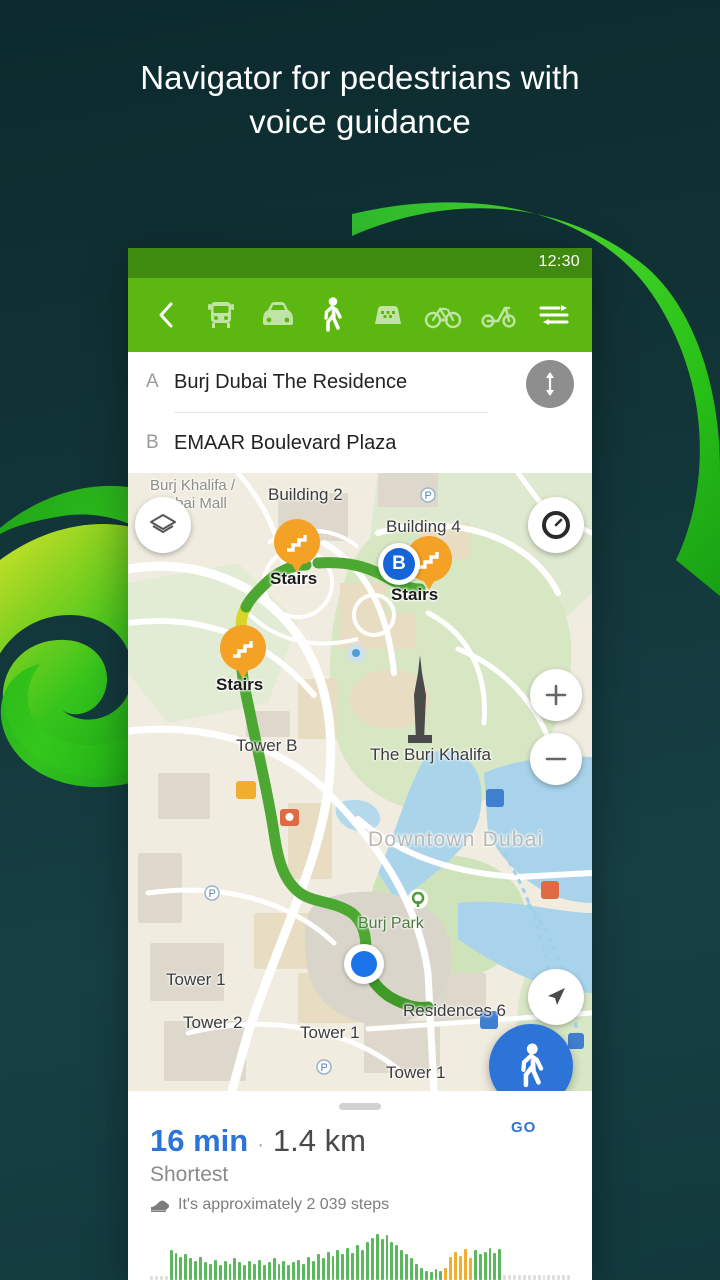 The image size is (720, 1280). What do you see at coordinates (189, 1174) in the screenshot?
I see `route-type: Shortest` at bounding box center [189, 1174].